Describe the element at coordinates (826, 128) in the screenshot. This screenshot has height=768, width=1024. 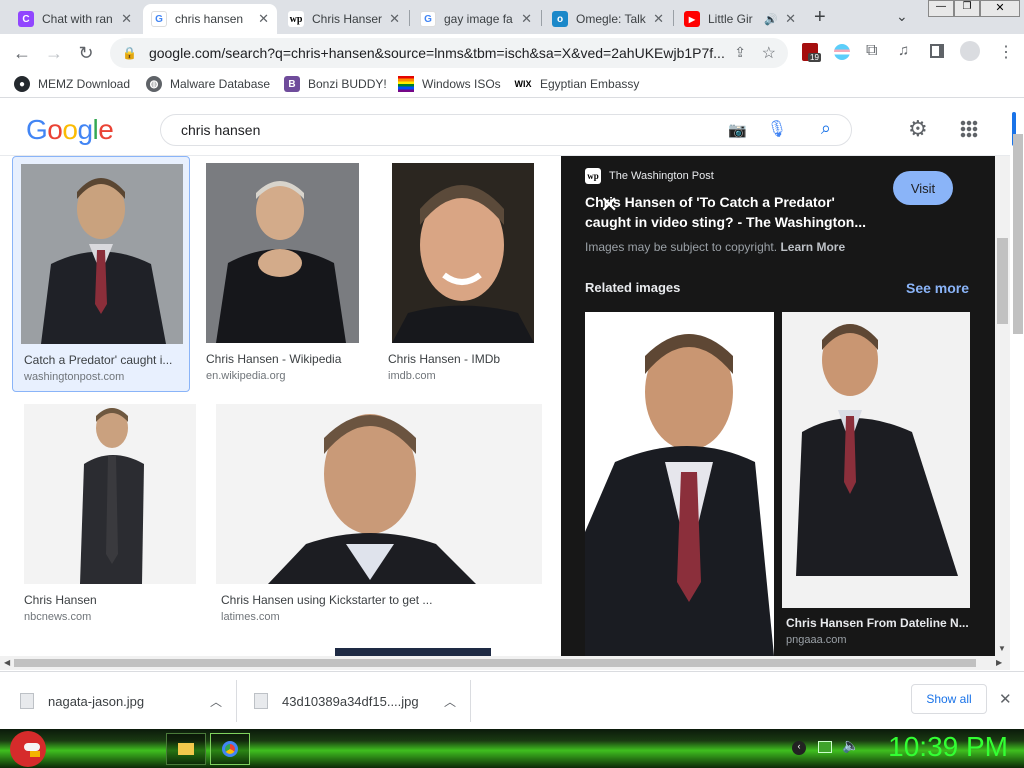
I see `search-magnifier-icon: ⌕` at that location.